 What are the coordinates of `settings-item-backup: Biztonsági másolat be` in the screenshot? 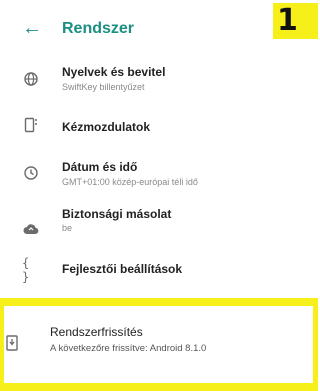 It's located at (159, 220).